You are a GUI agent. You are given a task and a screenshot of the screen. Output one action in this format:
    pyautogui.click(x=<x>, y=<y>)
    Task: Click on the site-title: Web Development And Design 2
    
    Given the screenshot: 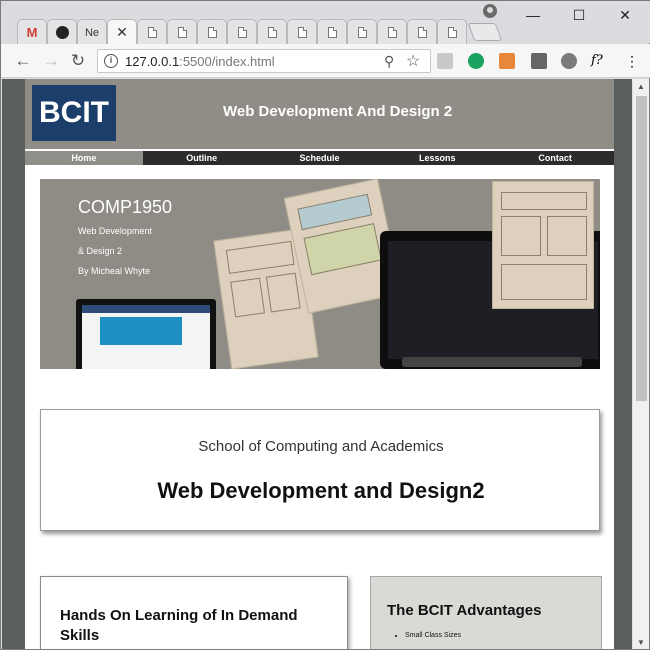 What is the action you would take?
    pyautogui.click(x=338, y=111)
    